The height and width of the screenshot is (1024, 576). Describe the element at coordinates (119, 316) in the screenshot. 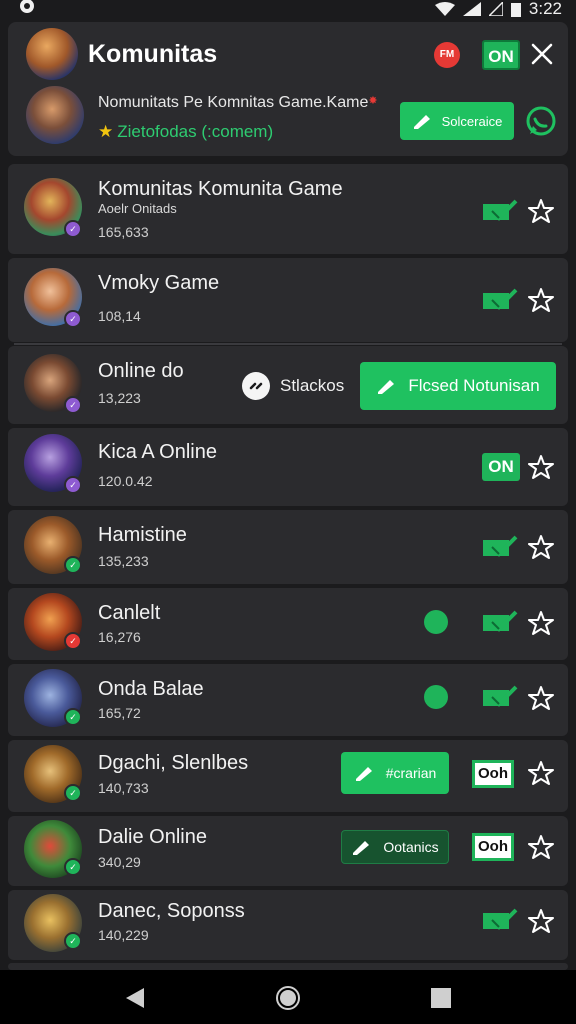

I see `item-count: 108,14` at that location.